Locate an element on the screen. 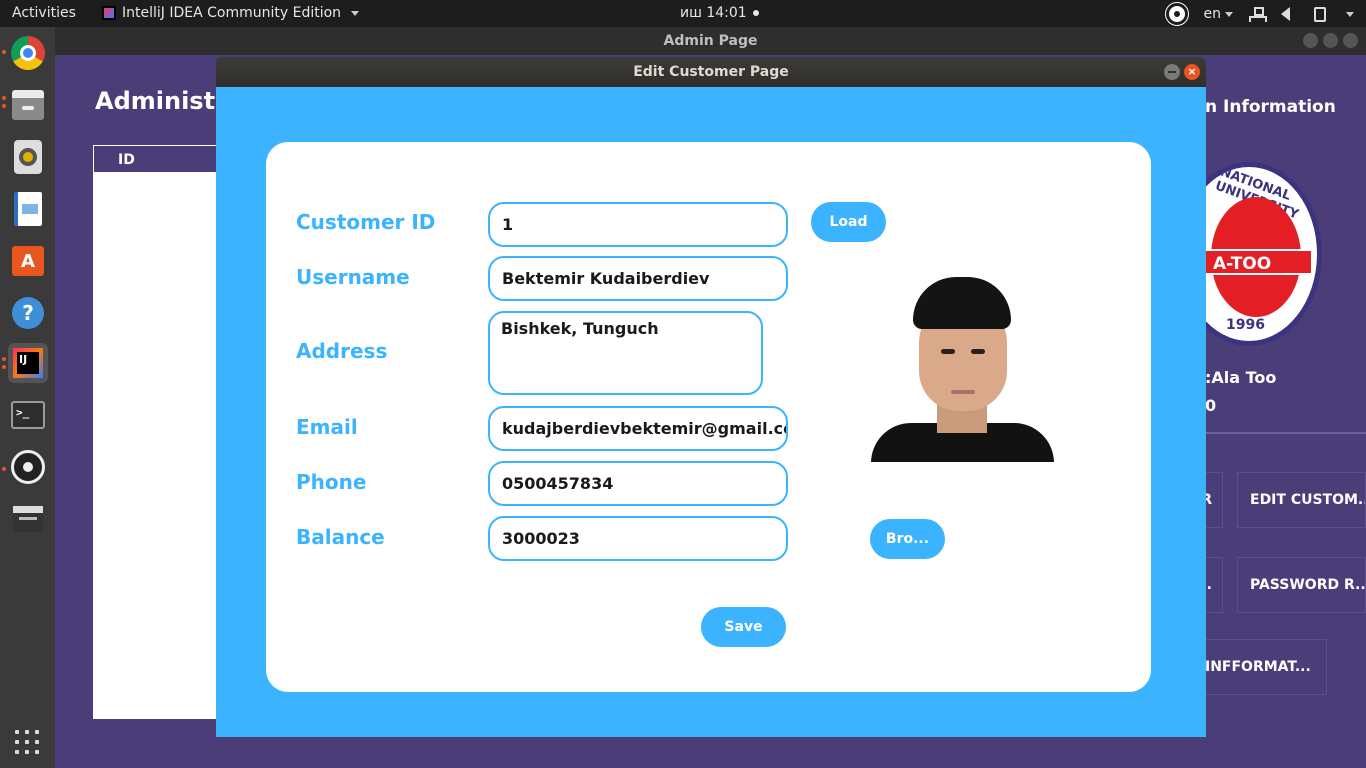  dock-video-editor is located at coordinates (28, 519).